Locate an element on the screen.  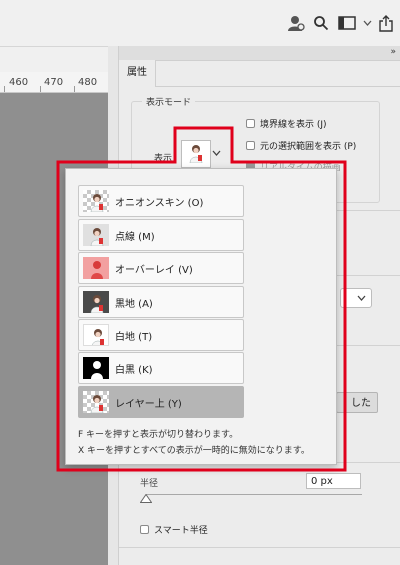
view-mode-option: レイヤー上 (Y) is located at coordinates (161, 402).